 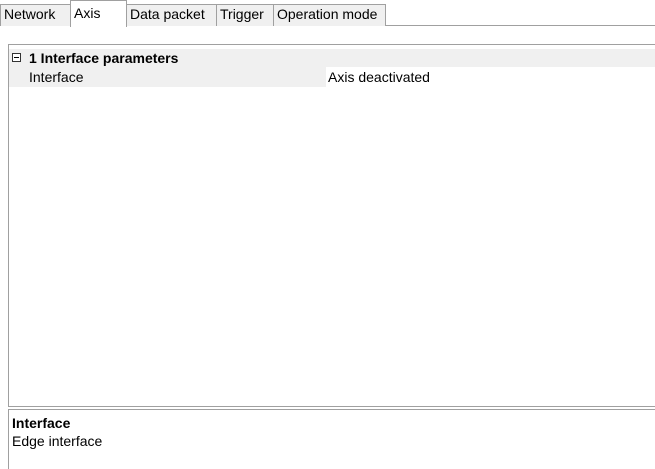 What do you see at coordinates (490, 77) in the screenshot?
I see `property-value-cell: Axis deactivated` at bounding box center [490, 77].